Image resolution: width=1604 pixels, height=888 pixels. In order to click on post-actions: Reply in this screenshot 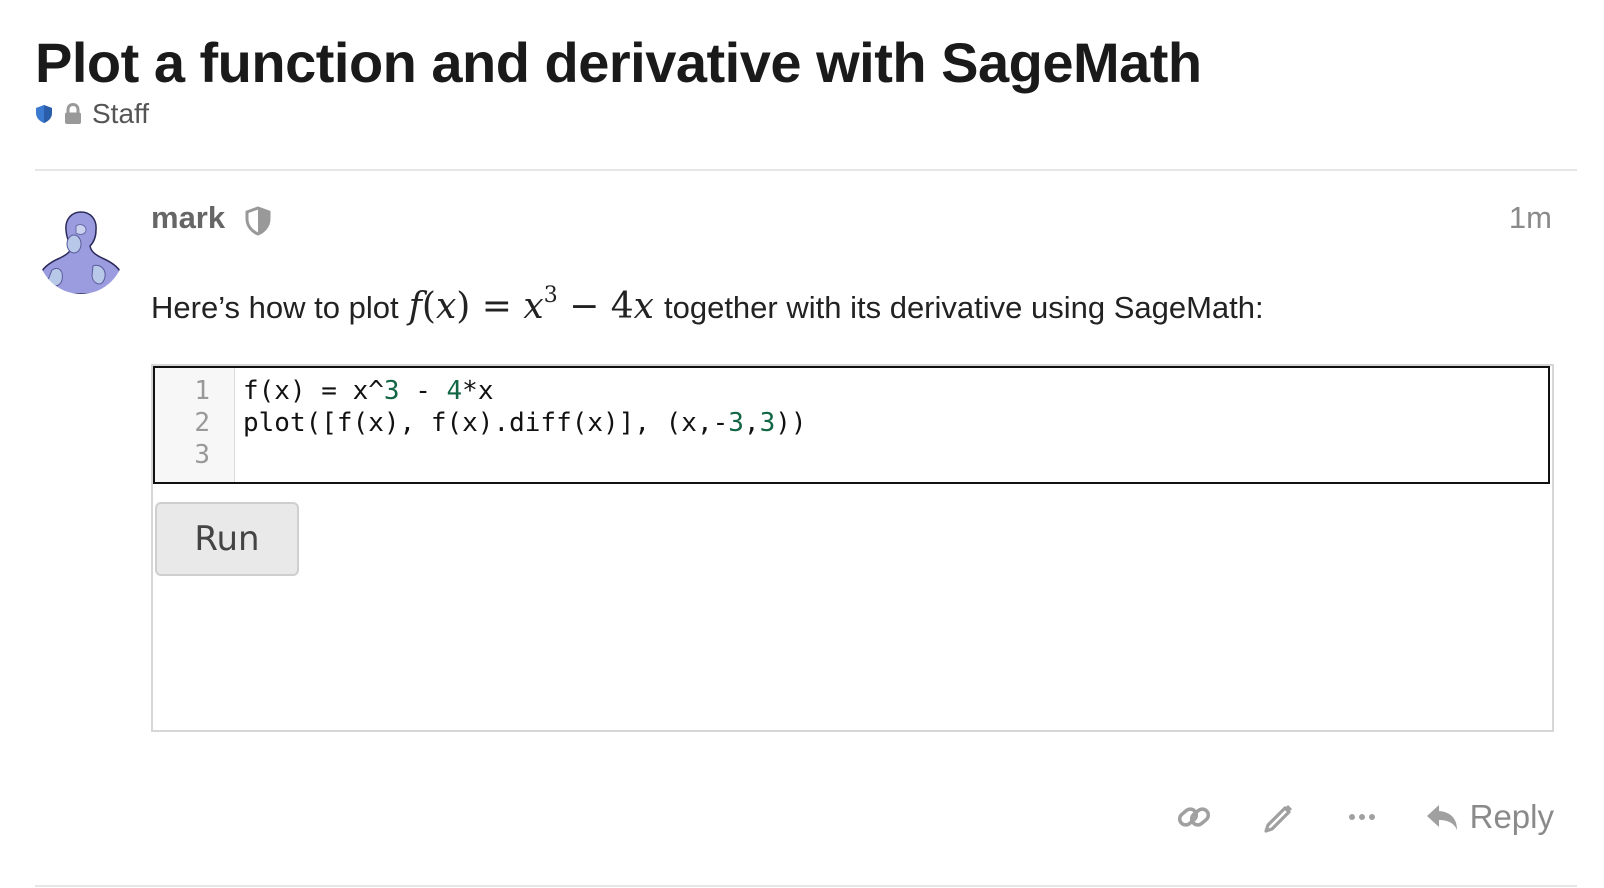, I will do `click(1364, 817)`.